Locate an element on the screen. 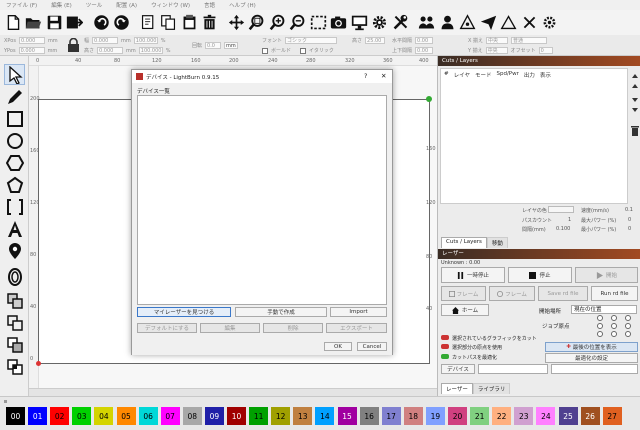 The width and height of the screenshot is (640, 430). palette-swatch: 20 is located at coordinates (457, 416).